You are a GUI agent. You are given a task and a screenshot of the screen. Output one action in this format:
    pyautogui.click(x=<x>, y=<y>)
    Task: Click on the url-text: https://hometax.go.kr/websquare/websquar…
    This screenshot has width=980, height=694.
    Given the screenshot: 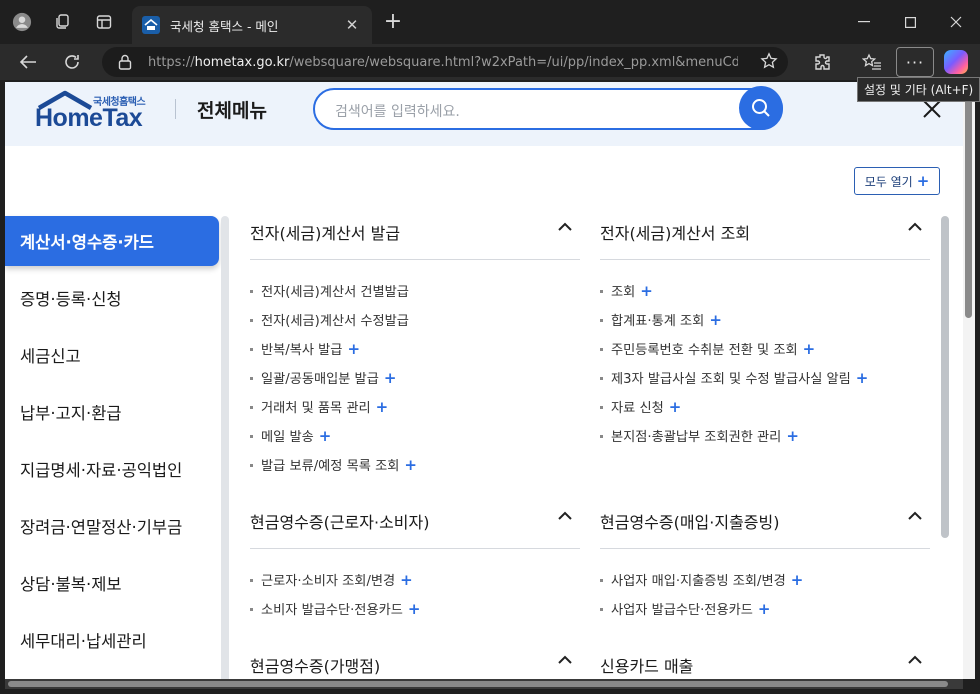 What is the action you would take?
    pyautogui.click(x=443, y=62)
    